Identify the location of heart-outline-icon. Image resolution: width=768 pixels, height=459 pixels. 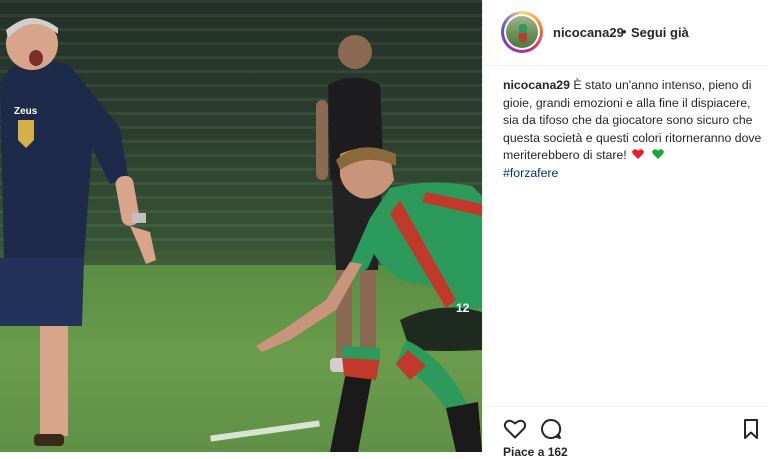
(515, 429).